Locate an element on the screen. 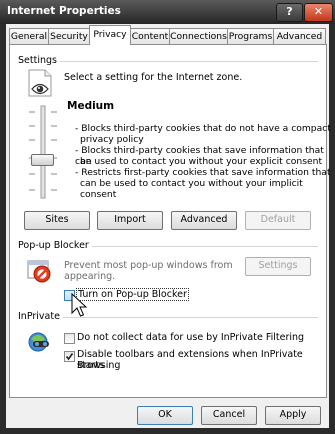 This screenshot has height=434, width=335. popup-blocker-label: Turn on Pop-up Blocker is located at coordinates (132, 294).